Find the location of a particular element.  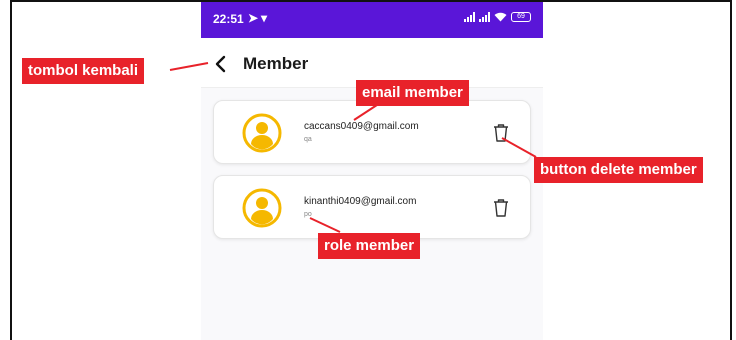

signal-icon is located at coordinates (469, 17).